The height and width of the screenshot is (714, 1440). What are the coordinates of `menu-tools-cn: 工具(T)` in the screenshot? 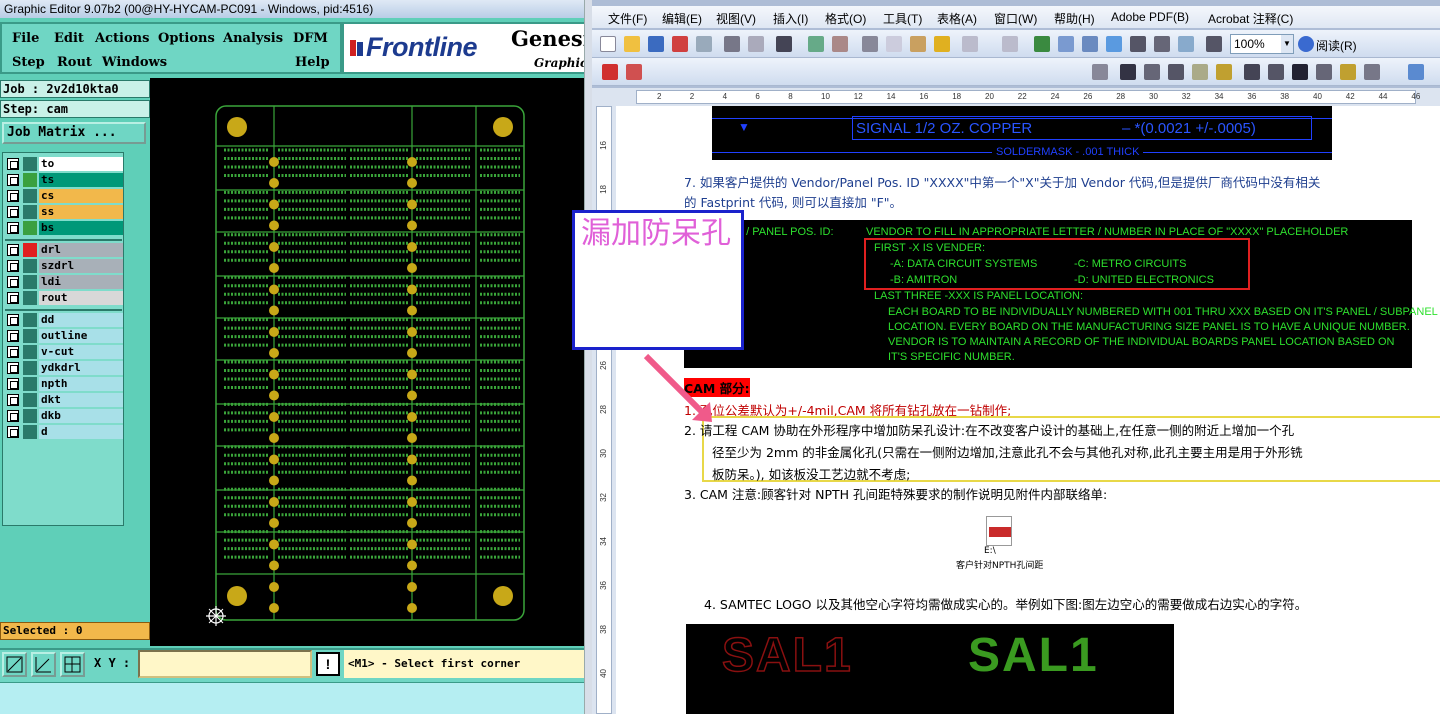 It's located at (902, 18).